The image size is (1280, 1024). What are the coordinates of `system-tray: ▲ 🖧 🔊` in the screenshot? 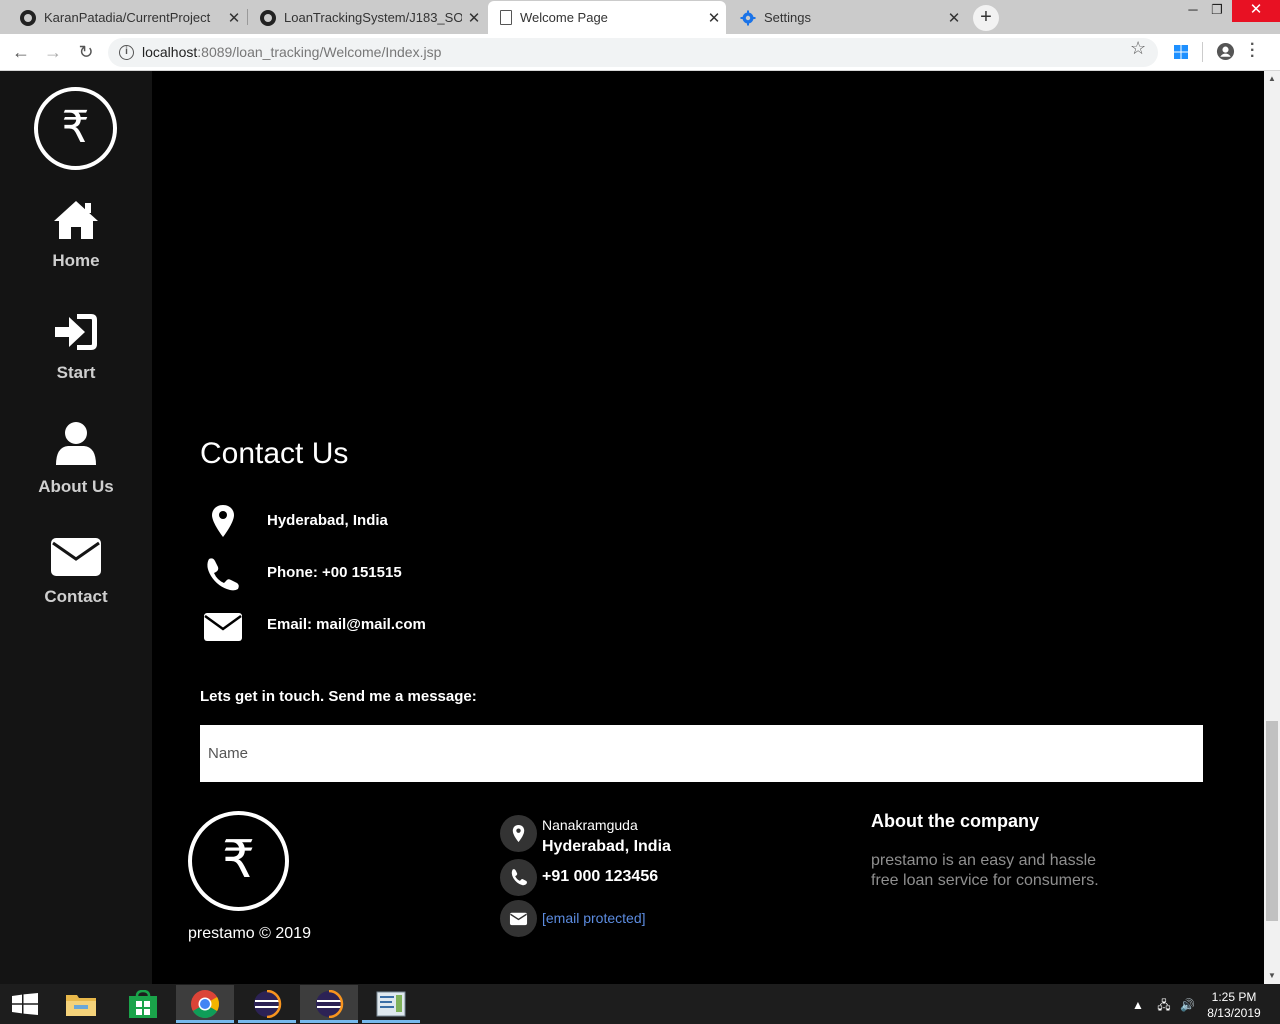 It's located at (1163, 1006).